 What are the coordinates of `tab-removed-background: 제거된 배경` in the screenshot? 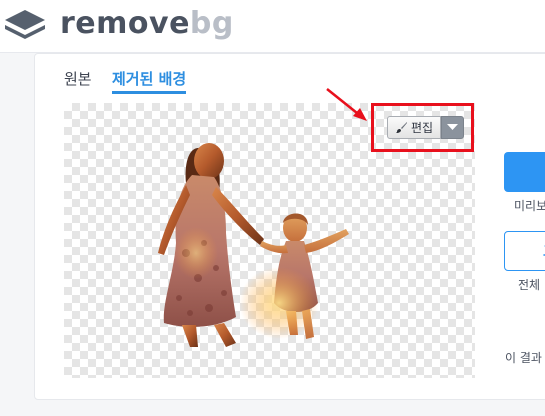 It's located at (149, 81).